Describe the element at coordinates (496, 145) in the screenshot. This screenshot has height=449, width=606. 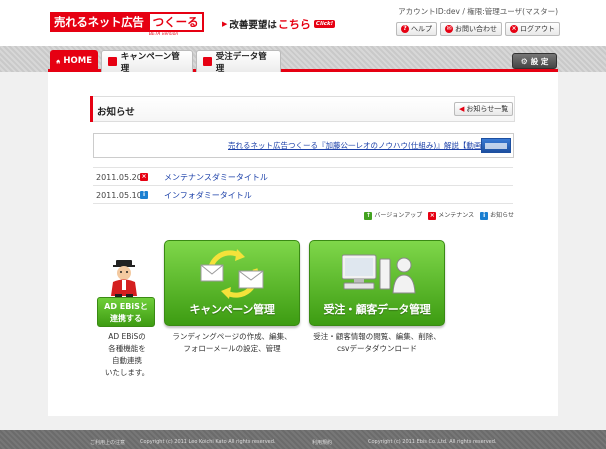
I see `video-thumbnail` at that location.